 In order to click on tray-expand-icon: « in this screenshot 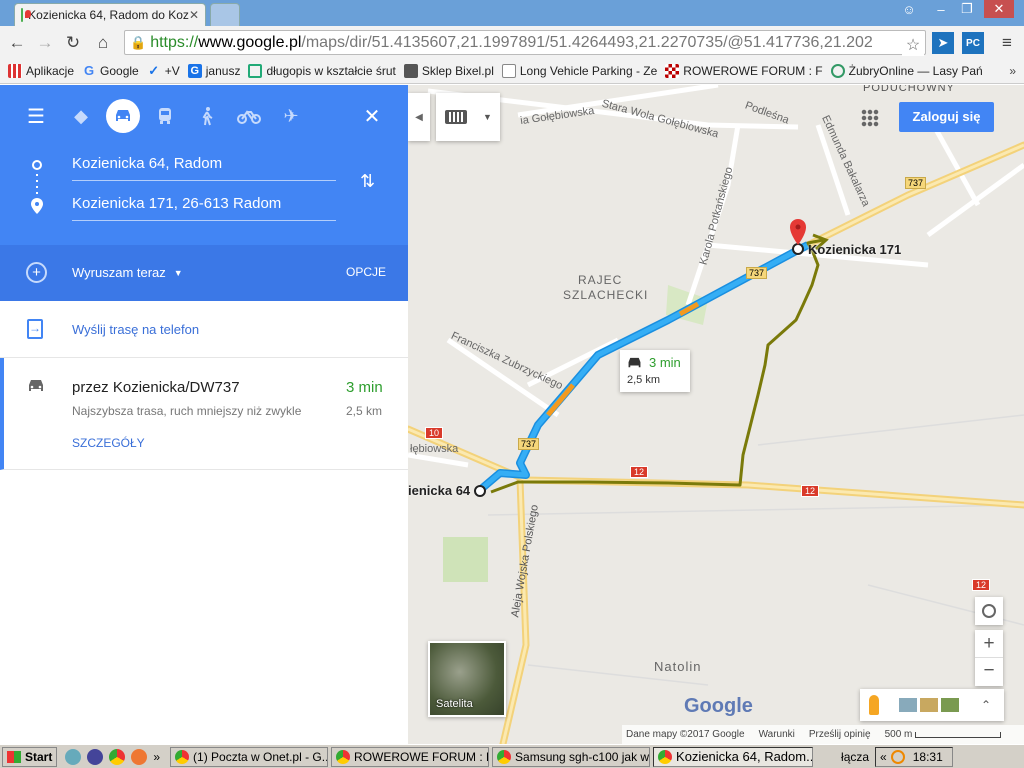, I will do `click(883, 757)`.